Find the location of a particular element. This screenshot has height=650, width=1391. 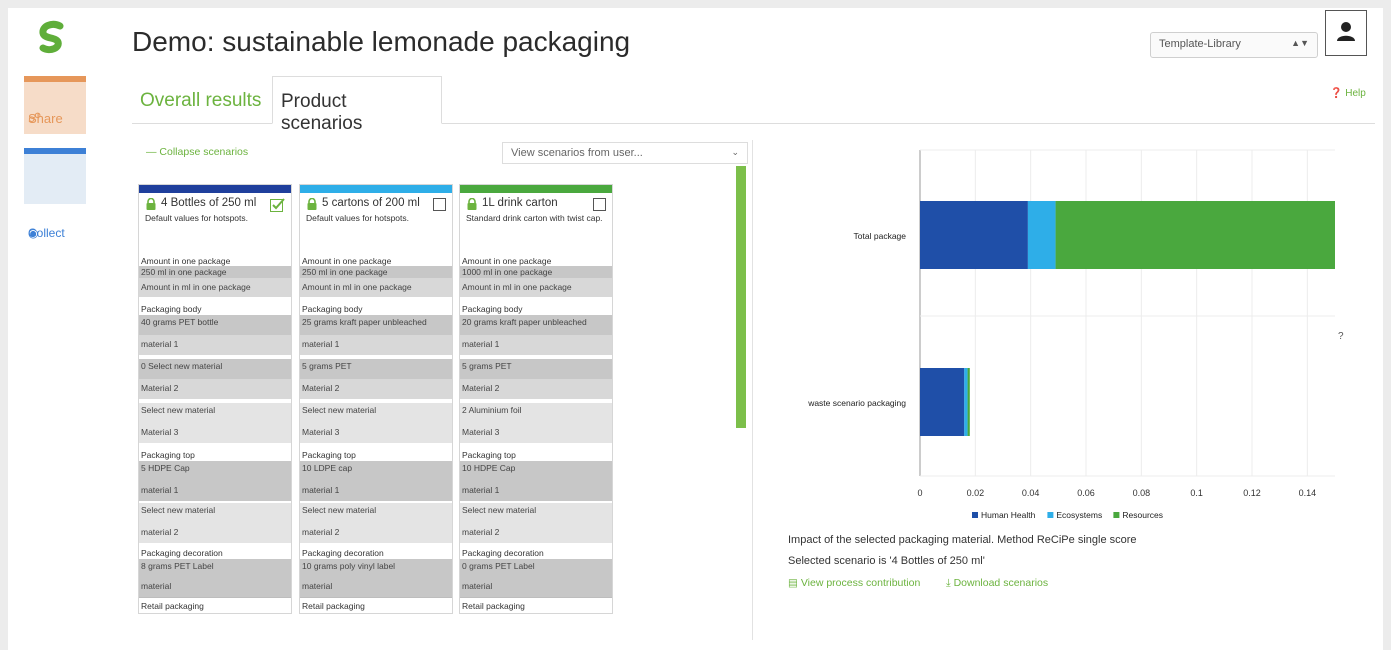

material-value: 2 Aluminium foil is located at coordinates (536, 413).